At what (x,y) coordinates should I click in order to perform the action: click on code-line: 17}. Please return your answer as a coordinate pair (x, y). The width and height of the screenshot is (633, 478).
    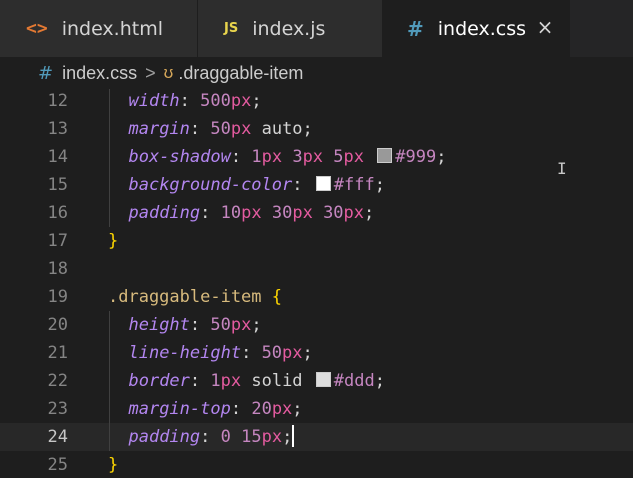
    Looking at the image, I should click on (316, 241).